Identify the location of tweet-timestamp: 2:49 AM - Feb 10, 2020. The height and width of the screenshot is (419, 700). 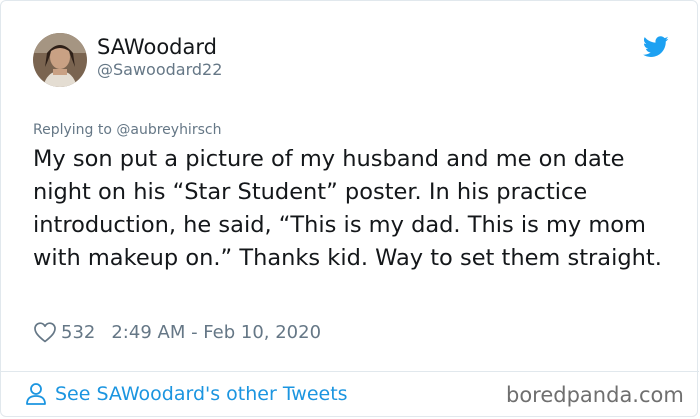
(216, 332).